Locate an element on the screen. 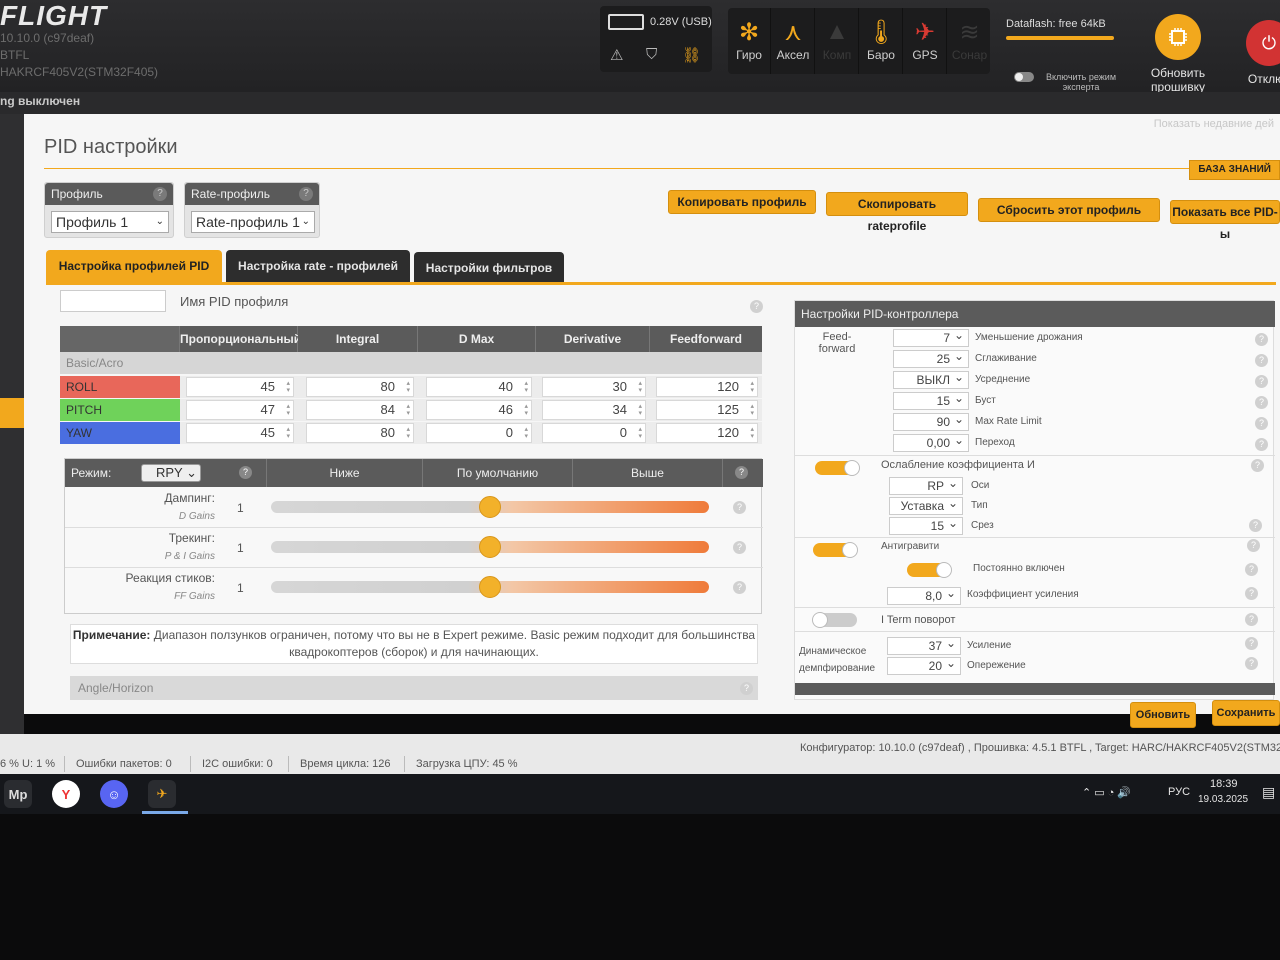  ff-boost-input: 15 is located at coordinates (931, 400).